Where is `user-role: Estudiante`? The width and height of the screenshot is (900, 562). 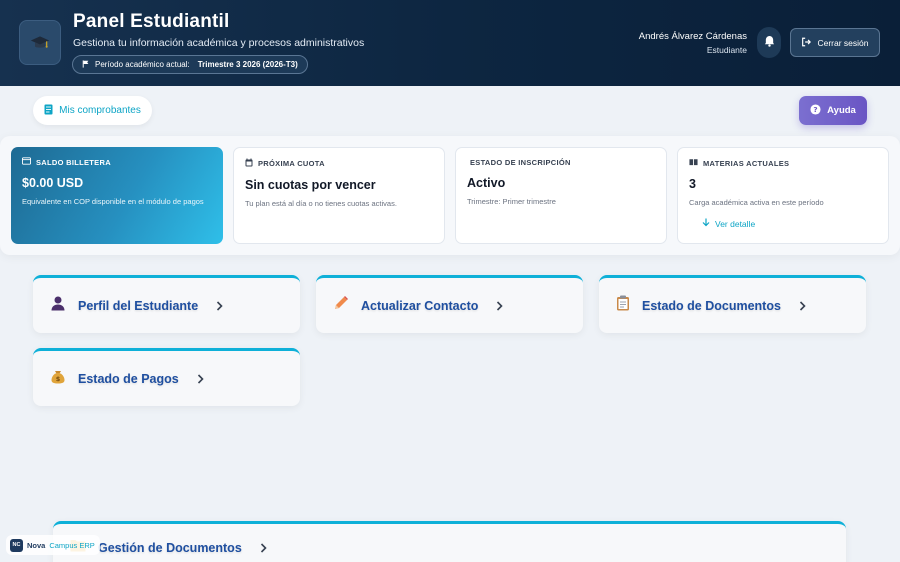
user-role: Estudiante is located at coordinates (726, 50).